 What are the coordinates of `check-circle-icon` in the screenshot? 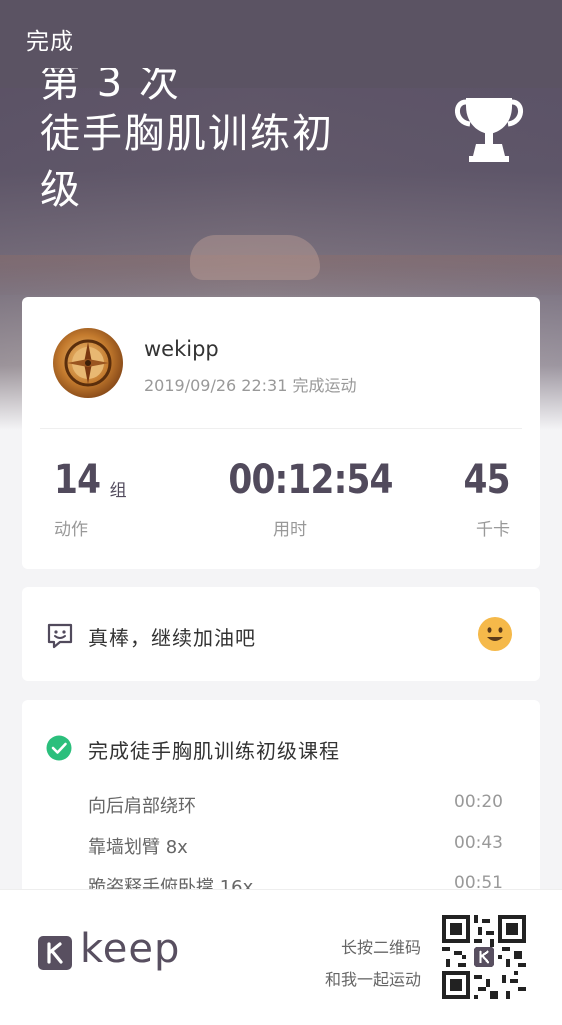 It's located at (59, 748).